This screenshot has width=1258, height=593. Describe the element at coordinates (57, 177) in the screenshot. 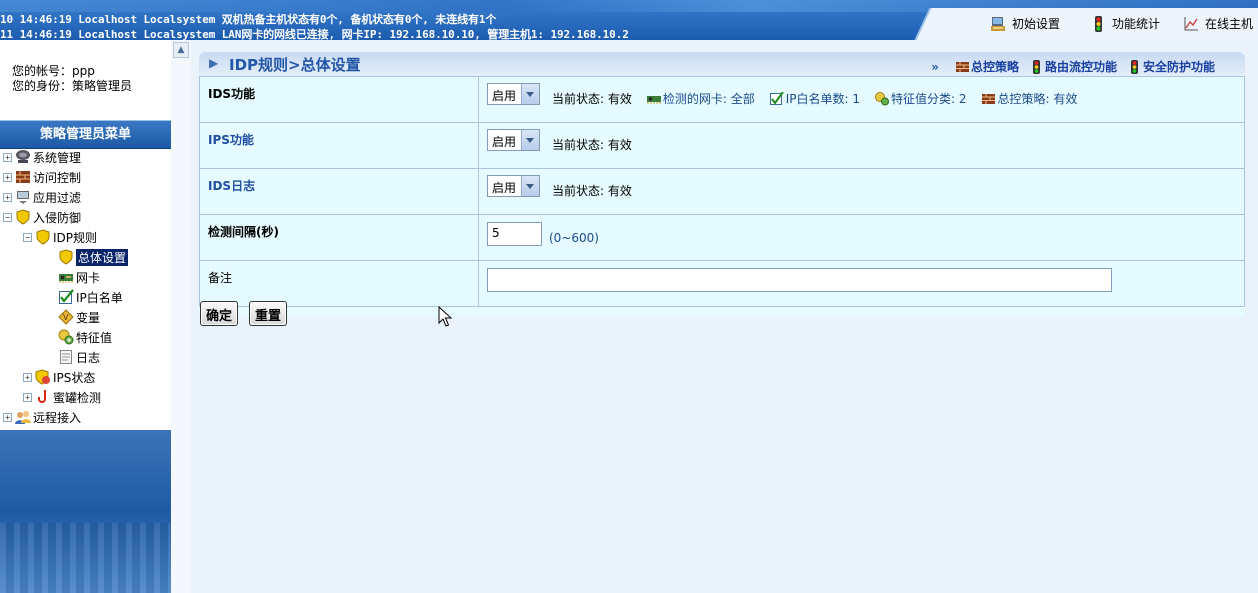

I see `sidebar-item-label: 访问控制` at that location.